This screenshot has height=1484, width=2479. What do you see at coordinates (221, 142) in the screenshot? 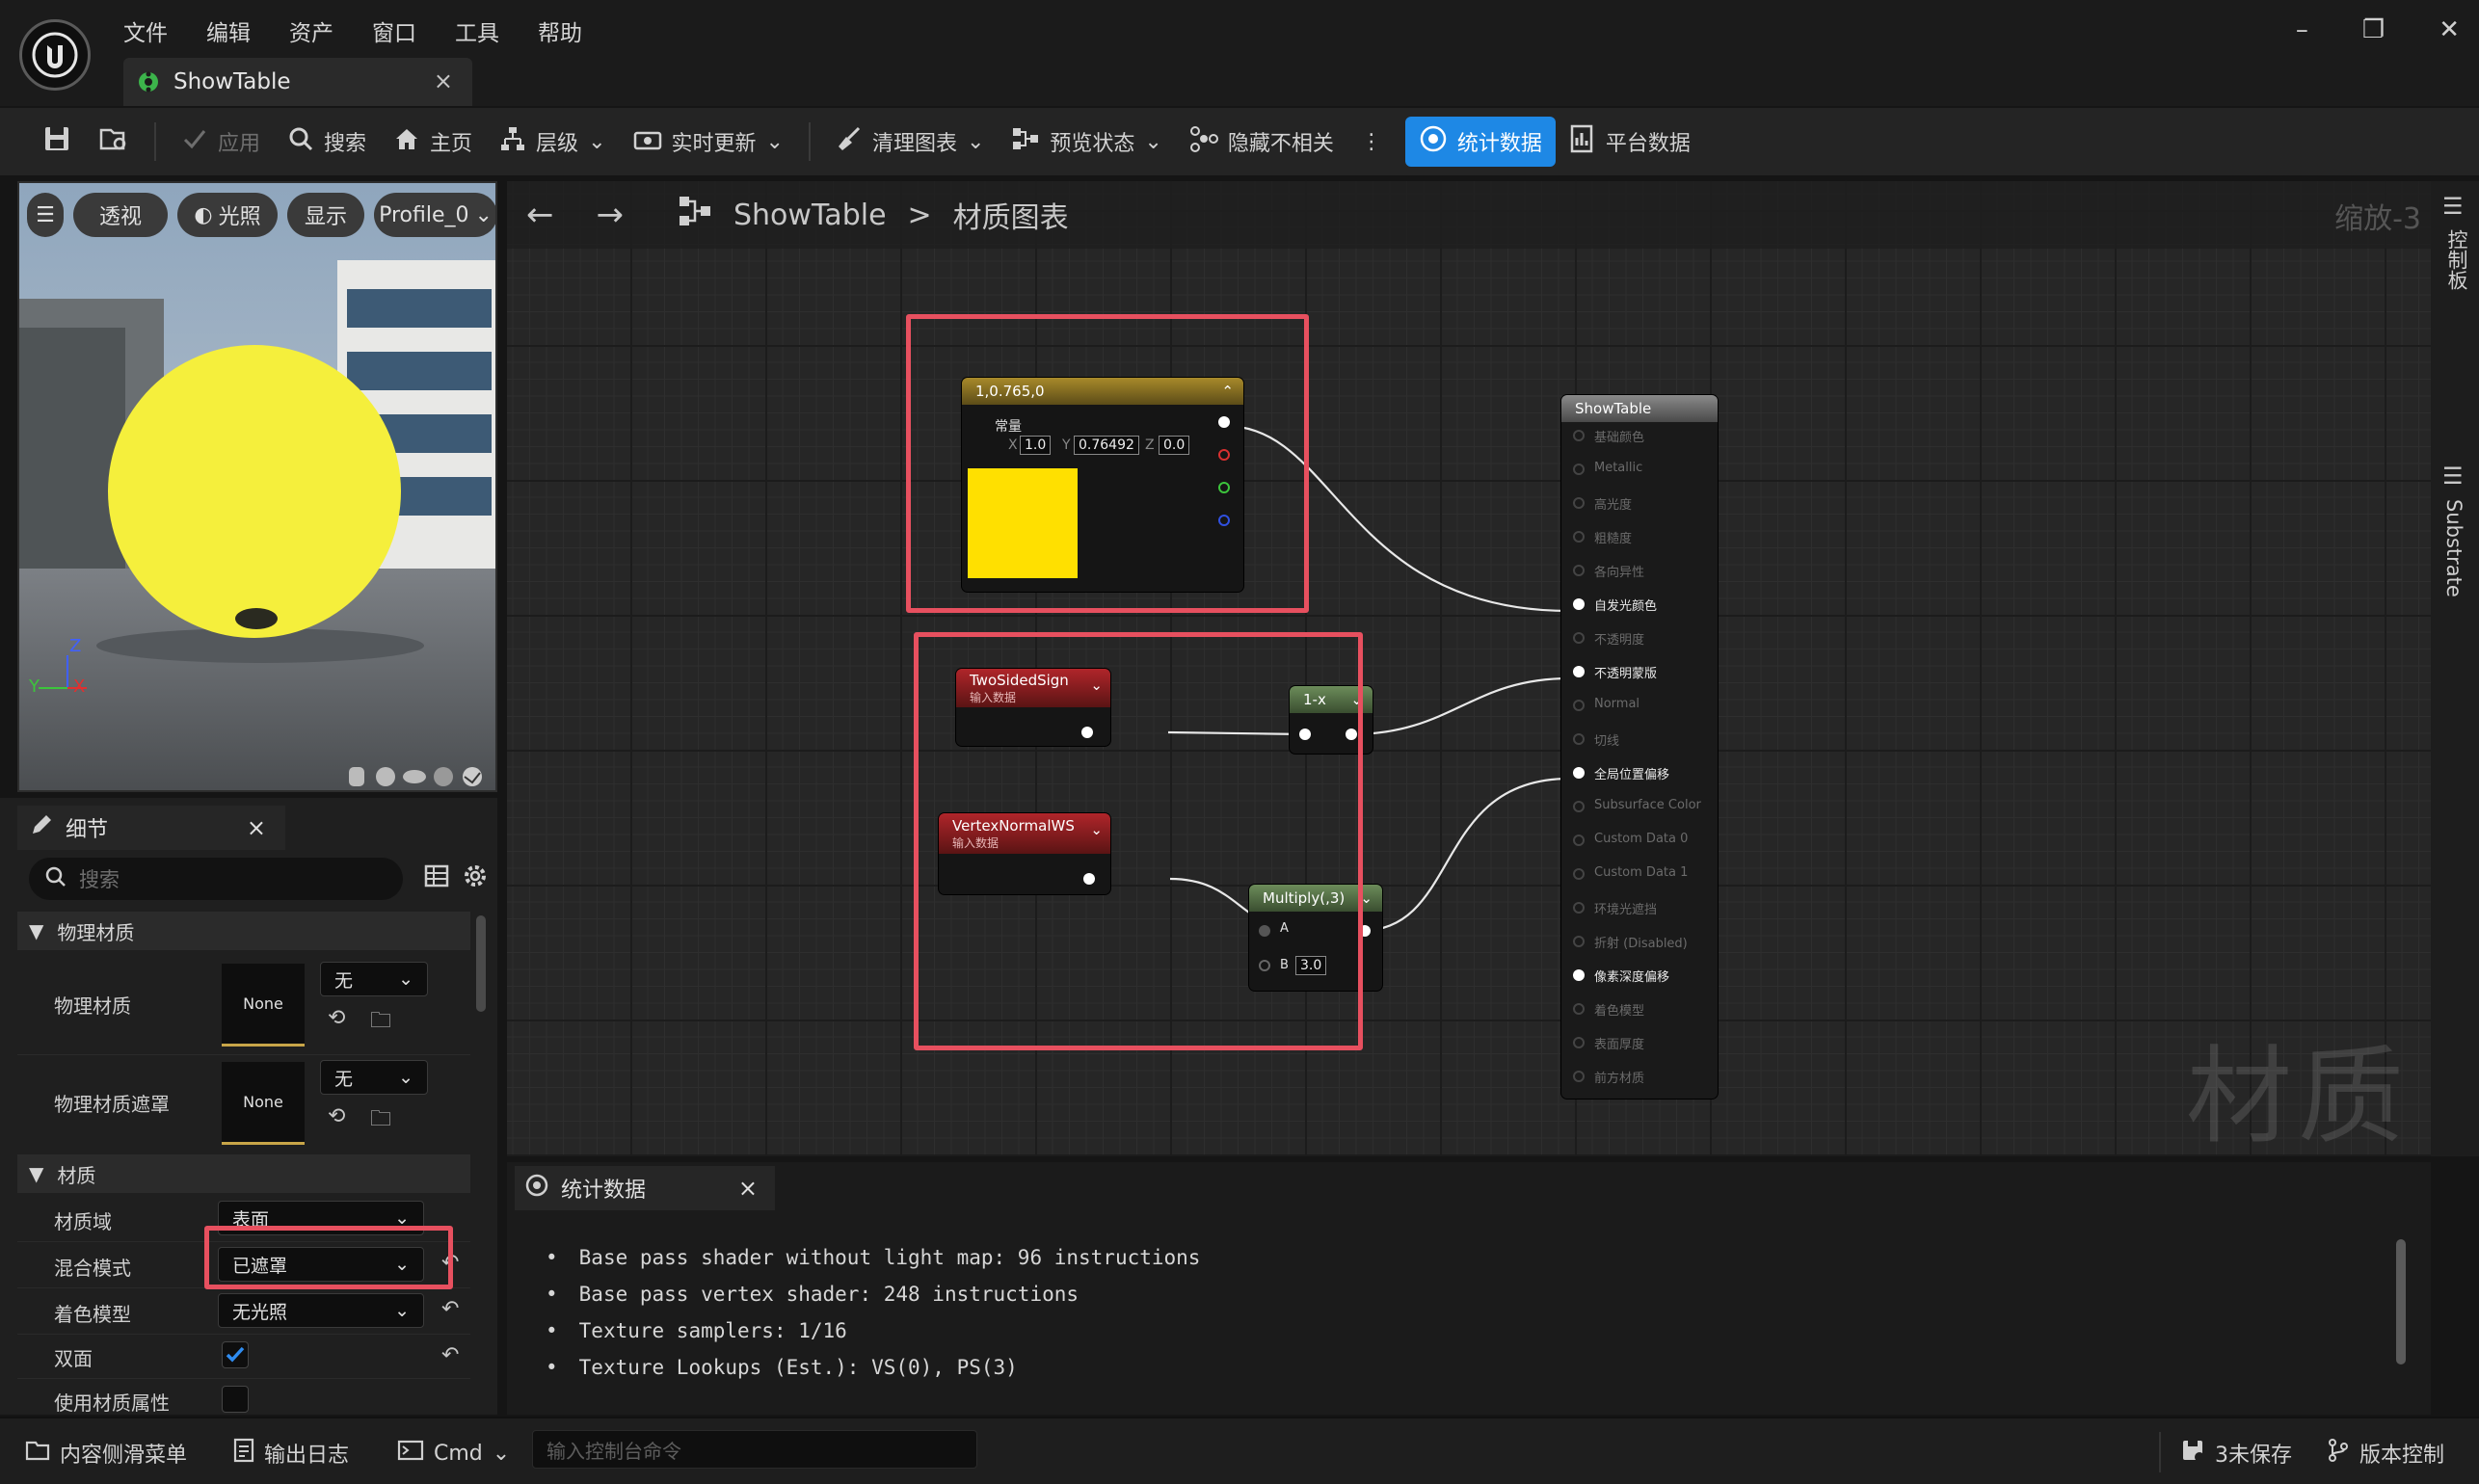
I see `apply-button: 应用` at bounding box center [221, 142].